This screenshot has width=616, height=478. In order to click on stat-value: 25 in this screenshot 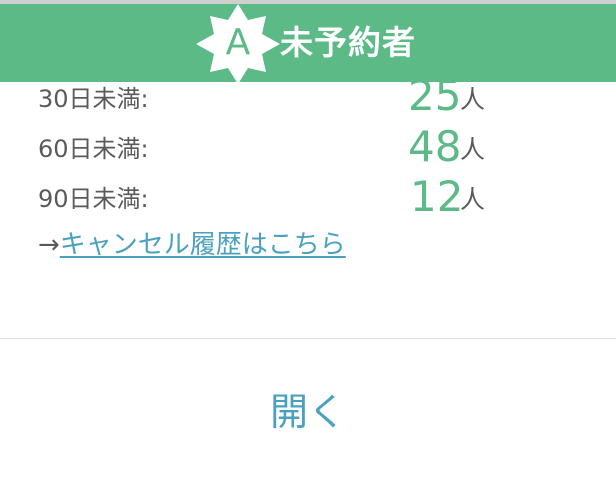, I will do `click(435, 95)`.